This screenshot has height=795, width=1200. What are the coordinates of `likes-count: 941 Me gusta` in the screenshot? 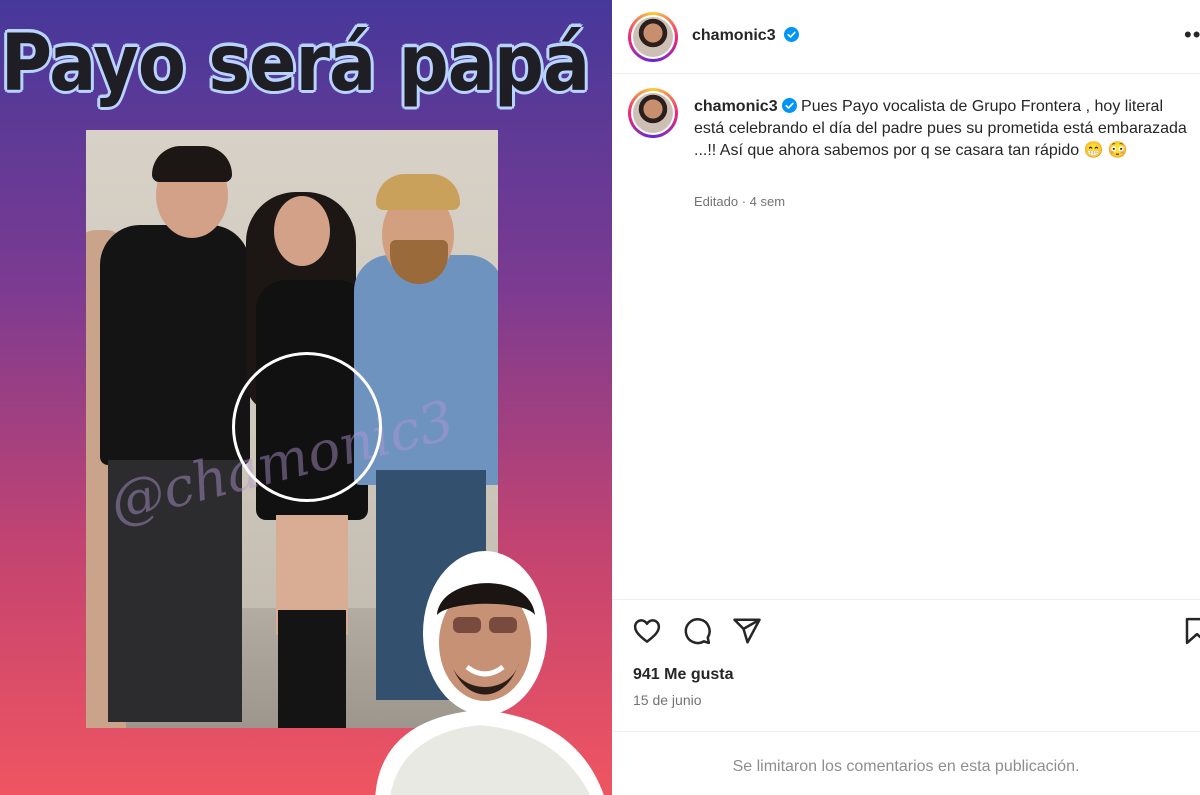 It's located at (683, 675).